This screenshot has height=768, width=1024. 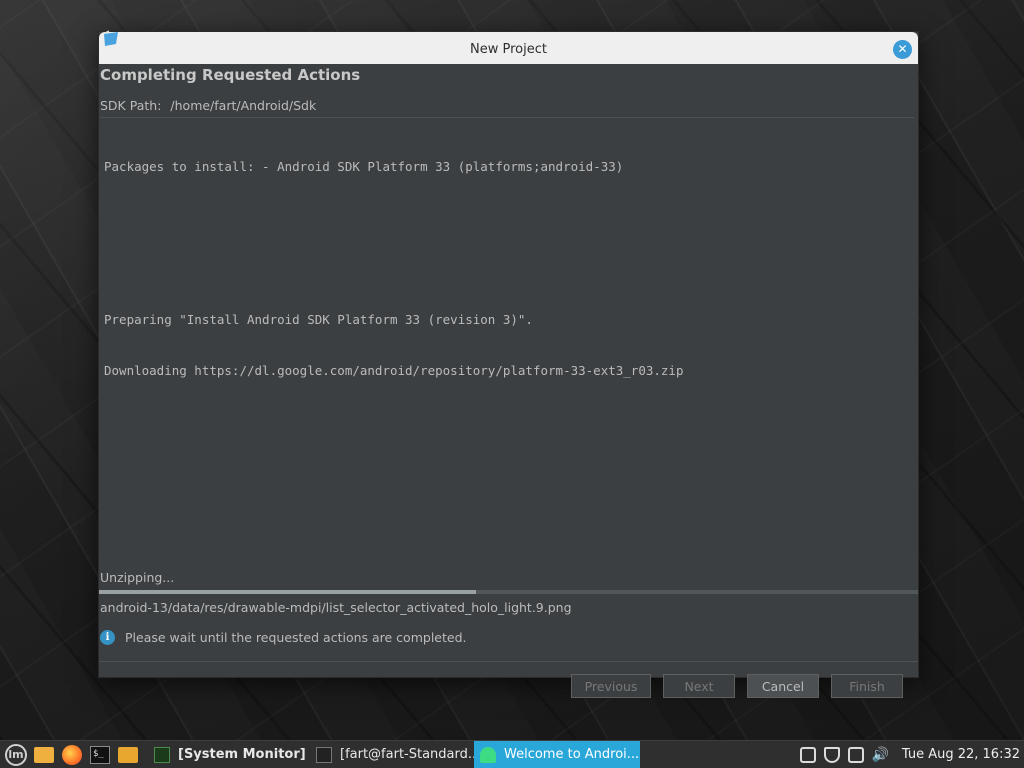 What do you see at coordinates (737, 686) in the screenshot?
I see `dialog-buttons: Previous Next Cancel Finish` at bounding box center [737, 686].